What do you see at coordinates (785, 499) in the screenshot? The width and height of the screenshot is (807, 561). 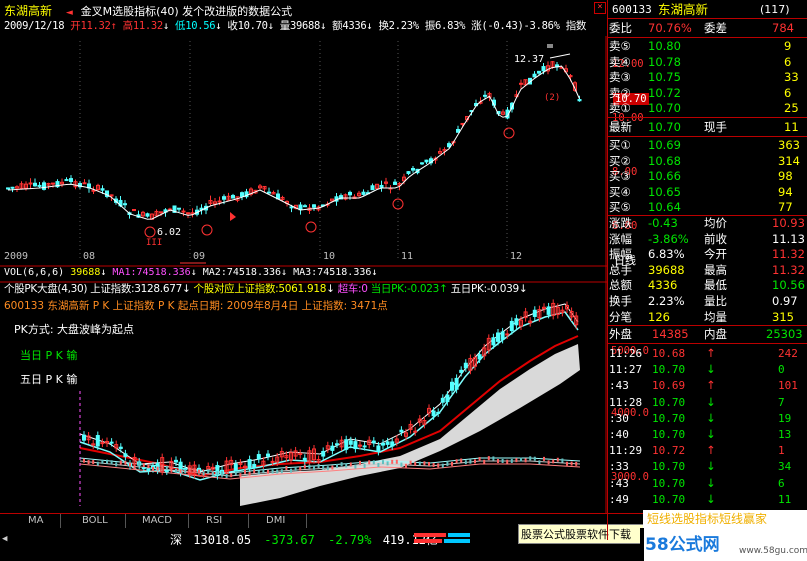 I see `tick-volume: 11` at bounding box center [785, 499].